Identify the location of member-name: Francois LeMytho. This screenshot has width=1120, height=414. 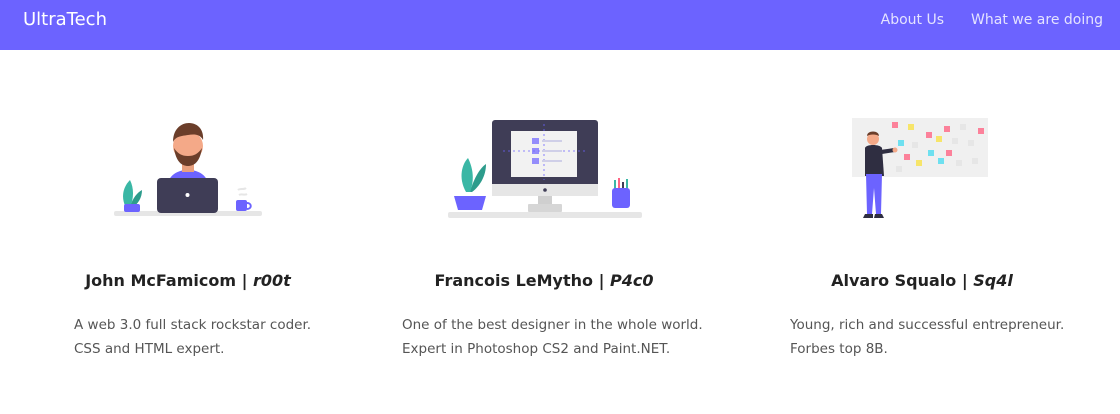
(513, 280).